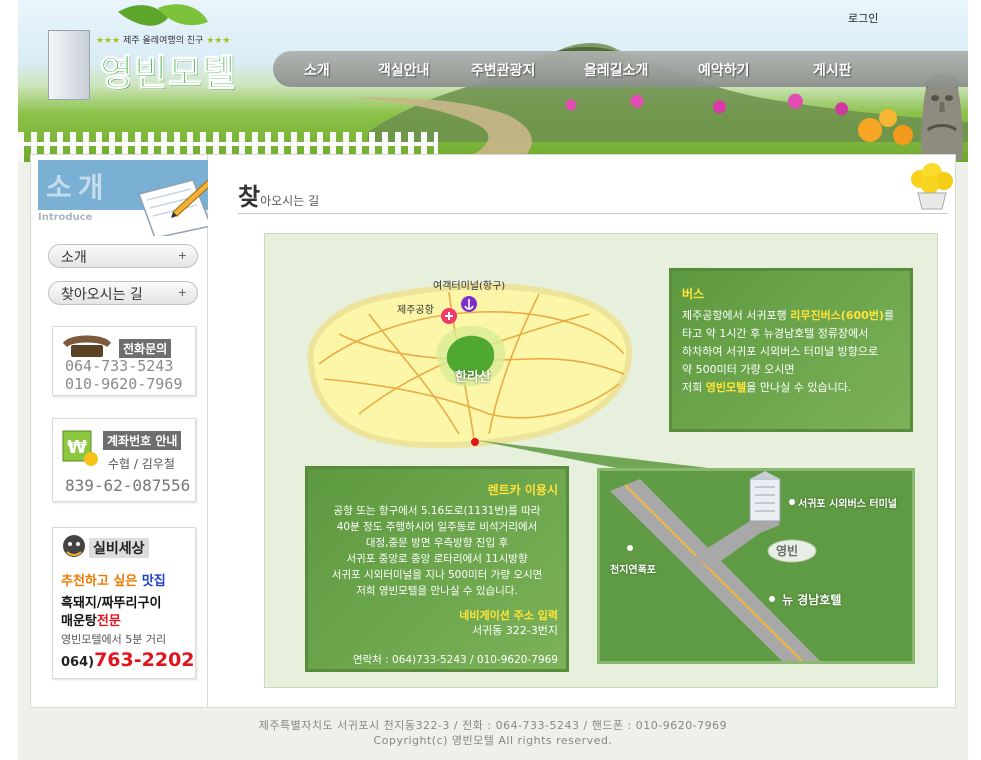  I want to click on contact-line: 연락처 : 064)733-5243 / 010-9620-7969, so click(455, 660).